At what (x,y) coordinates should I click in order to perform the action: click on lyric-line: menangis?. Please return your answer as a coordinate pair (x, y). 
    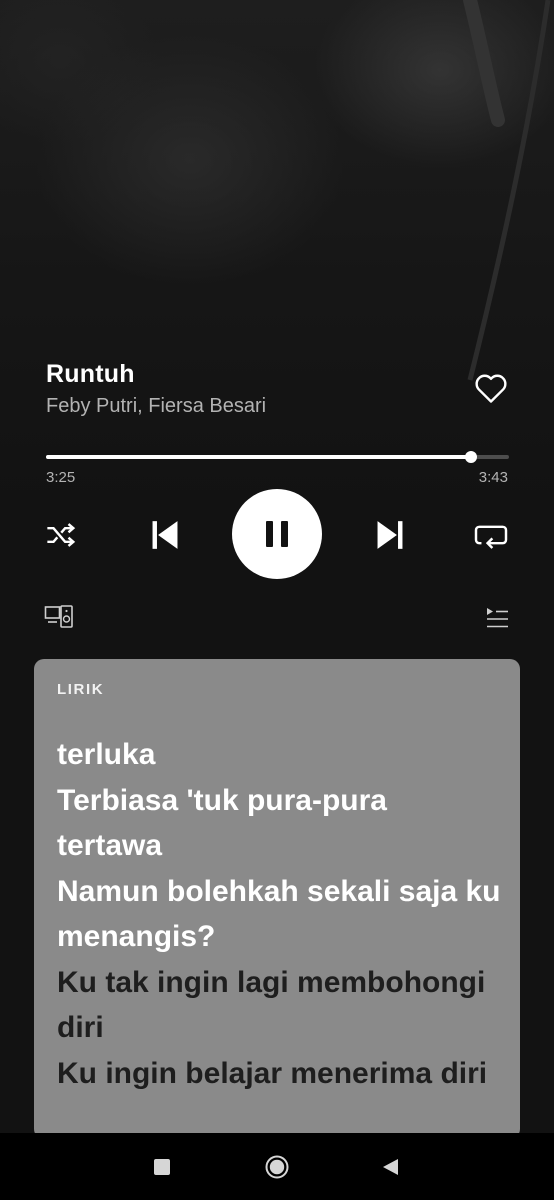
    Looking at the image, I should click on (282, 937).